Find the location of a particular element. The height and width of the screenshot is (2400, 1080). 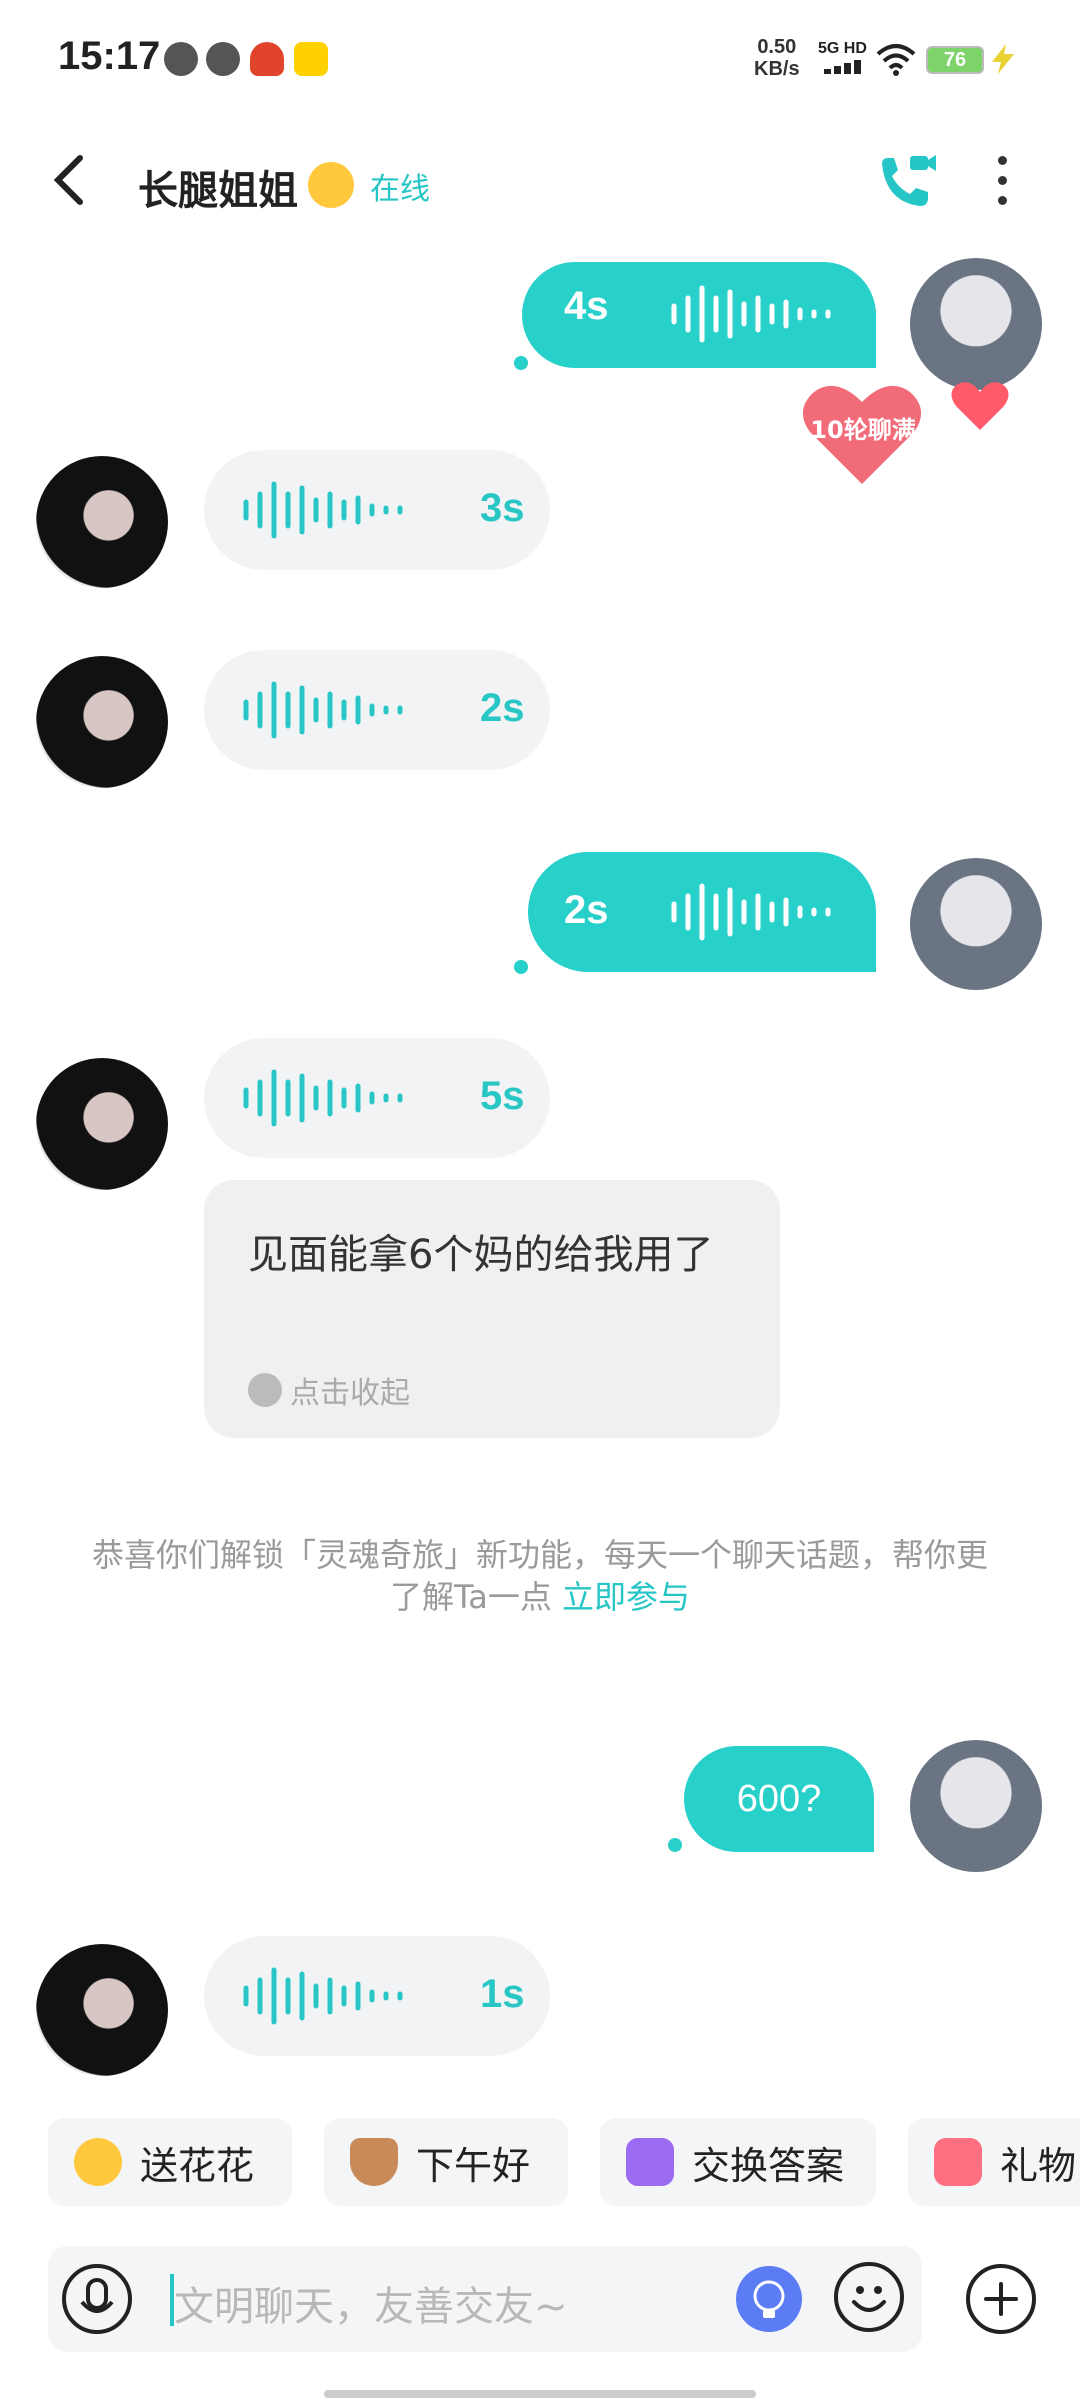

online-status: 在线 is located at coordinates (400, 189).